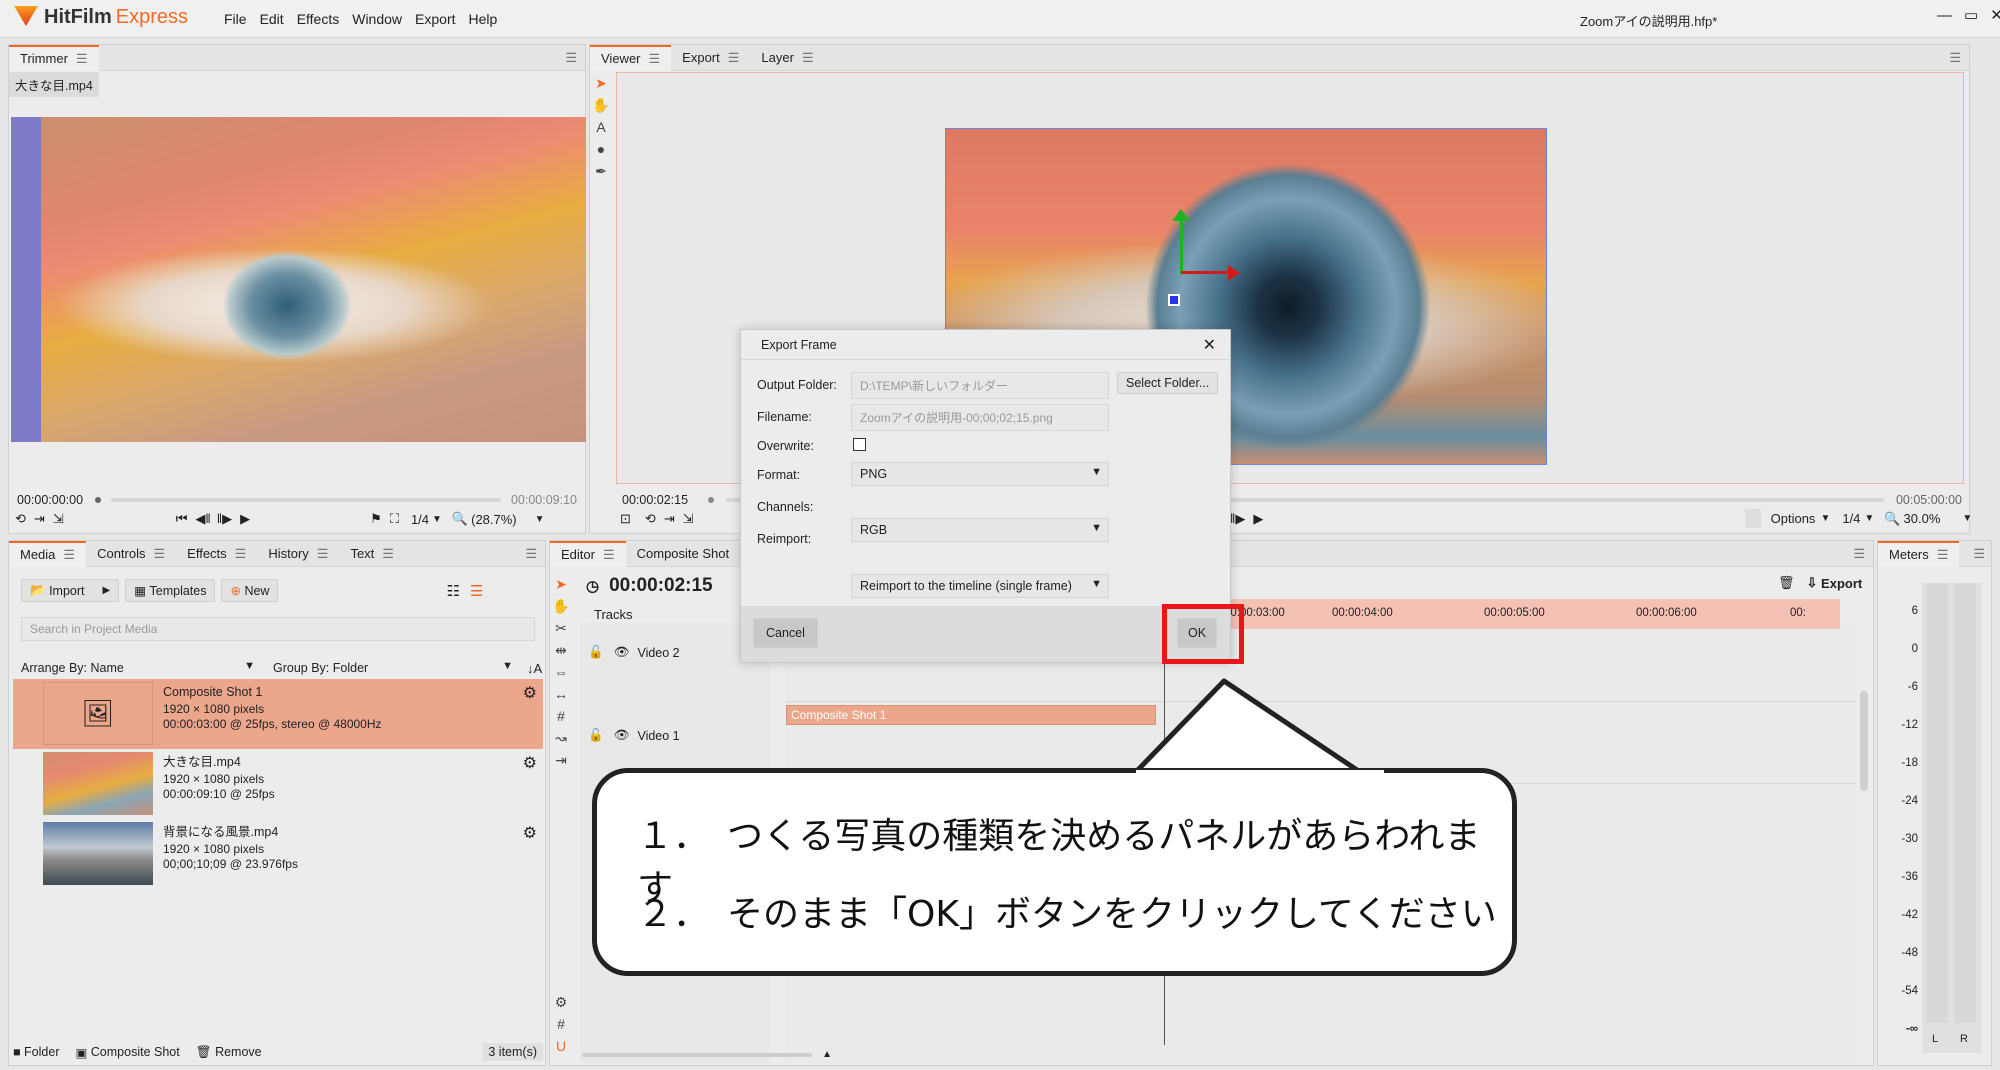 The height and width of the screenshot is (1070, 2000). I want to click on trimmer-zoom: (28.7%), so click(494, 519).